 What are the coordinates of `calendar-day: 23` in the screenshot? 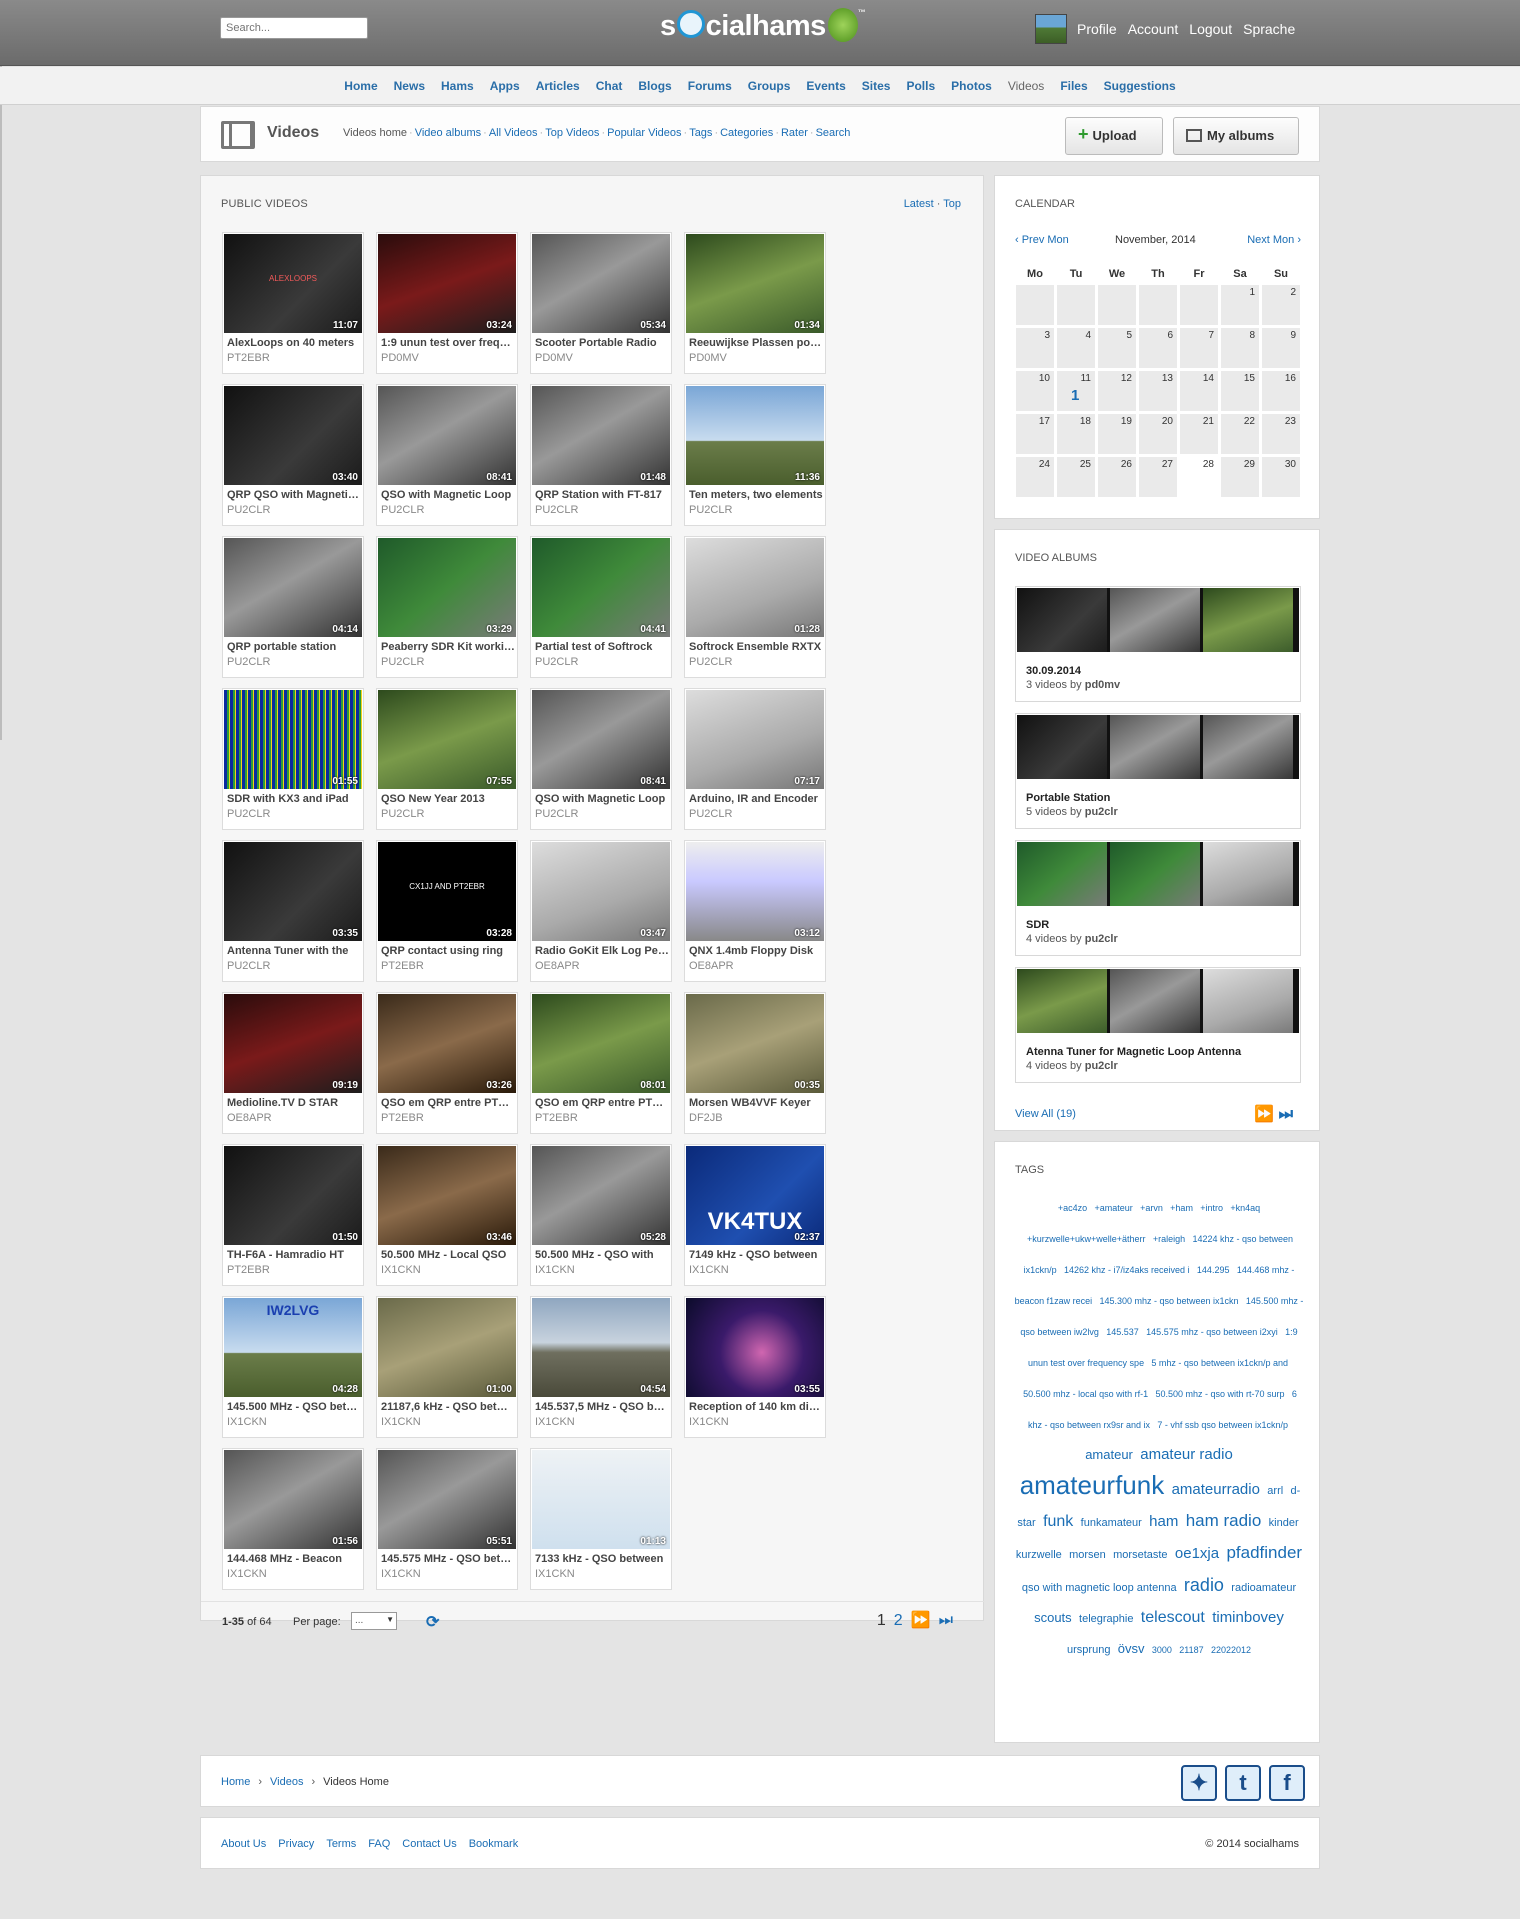 It's located at (1281, 434).